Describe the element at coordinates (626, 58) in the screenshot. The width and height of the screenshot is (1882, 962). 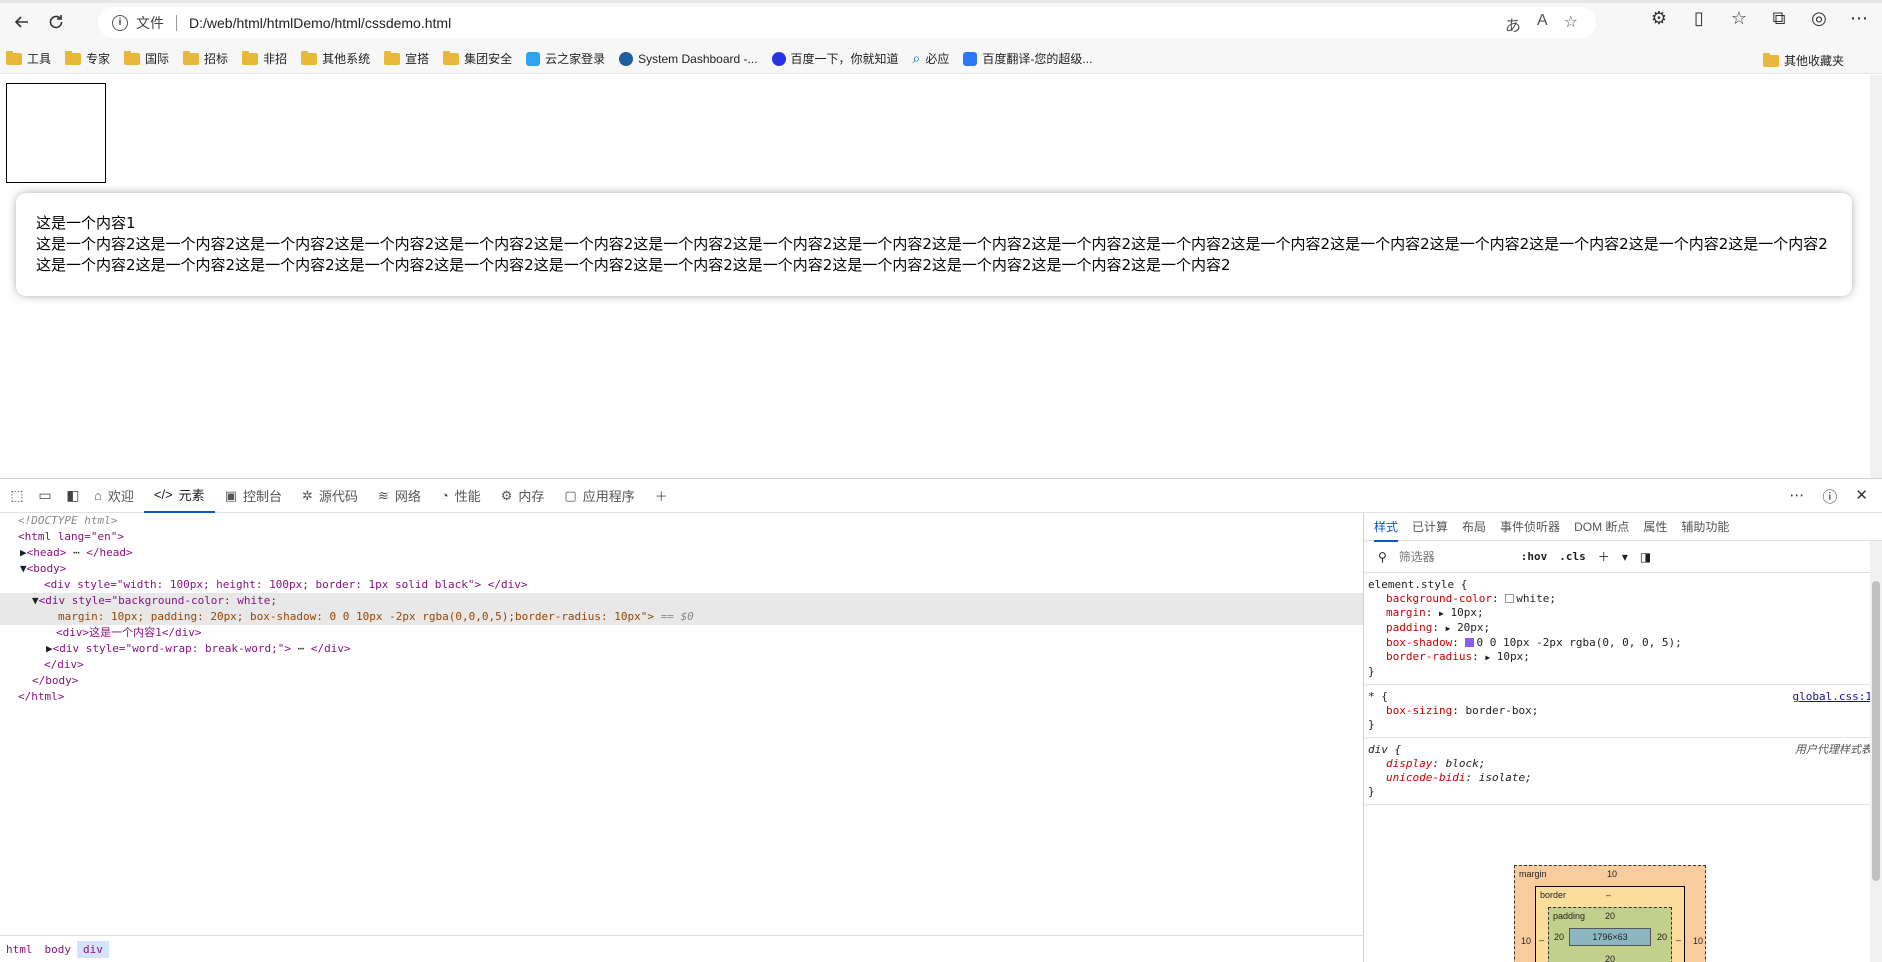
I see `jira-icon` at that location.